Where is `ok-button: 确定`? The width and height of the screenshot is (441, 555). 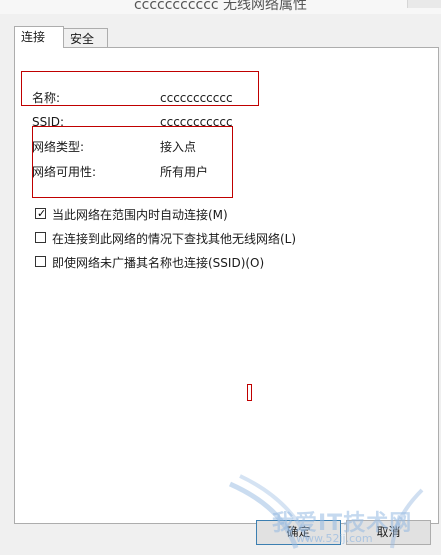
ok-button: 确定 is located at coordinates (298, 532).